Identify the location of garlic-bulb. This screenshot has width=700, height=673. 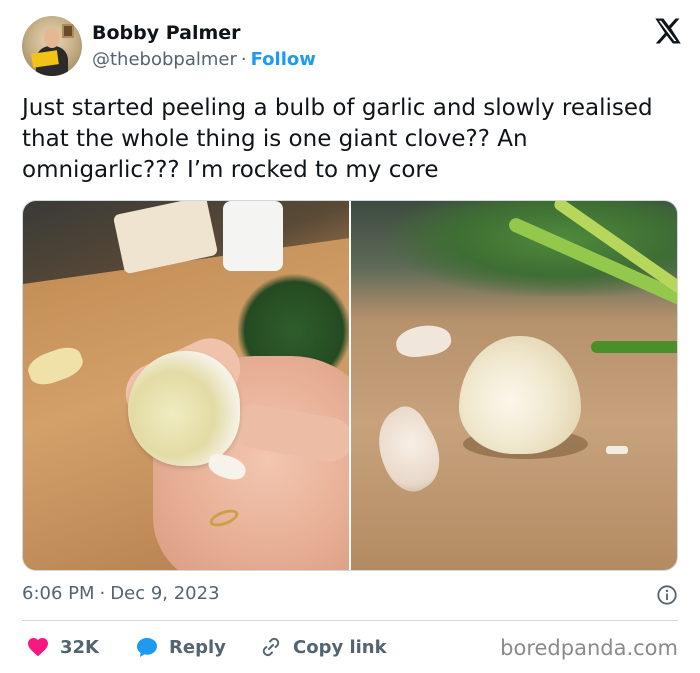
(184, 408).